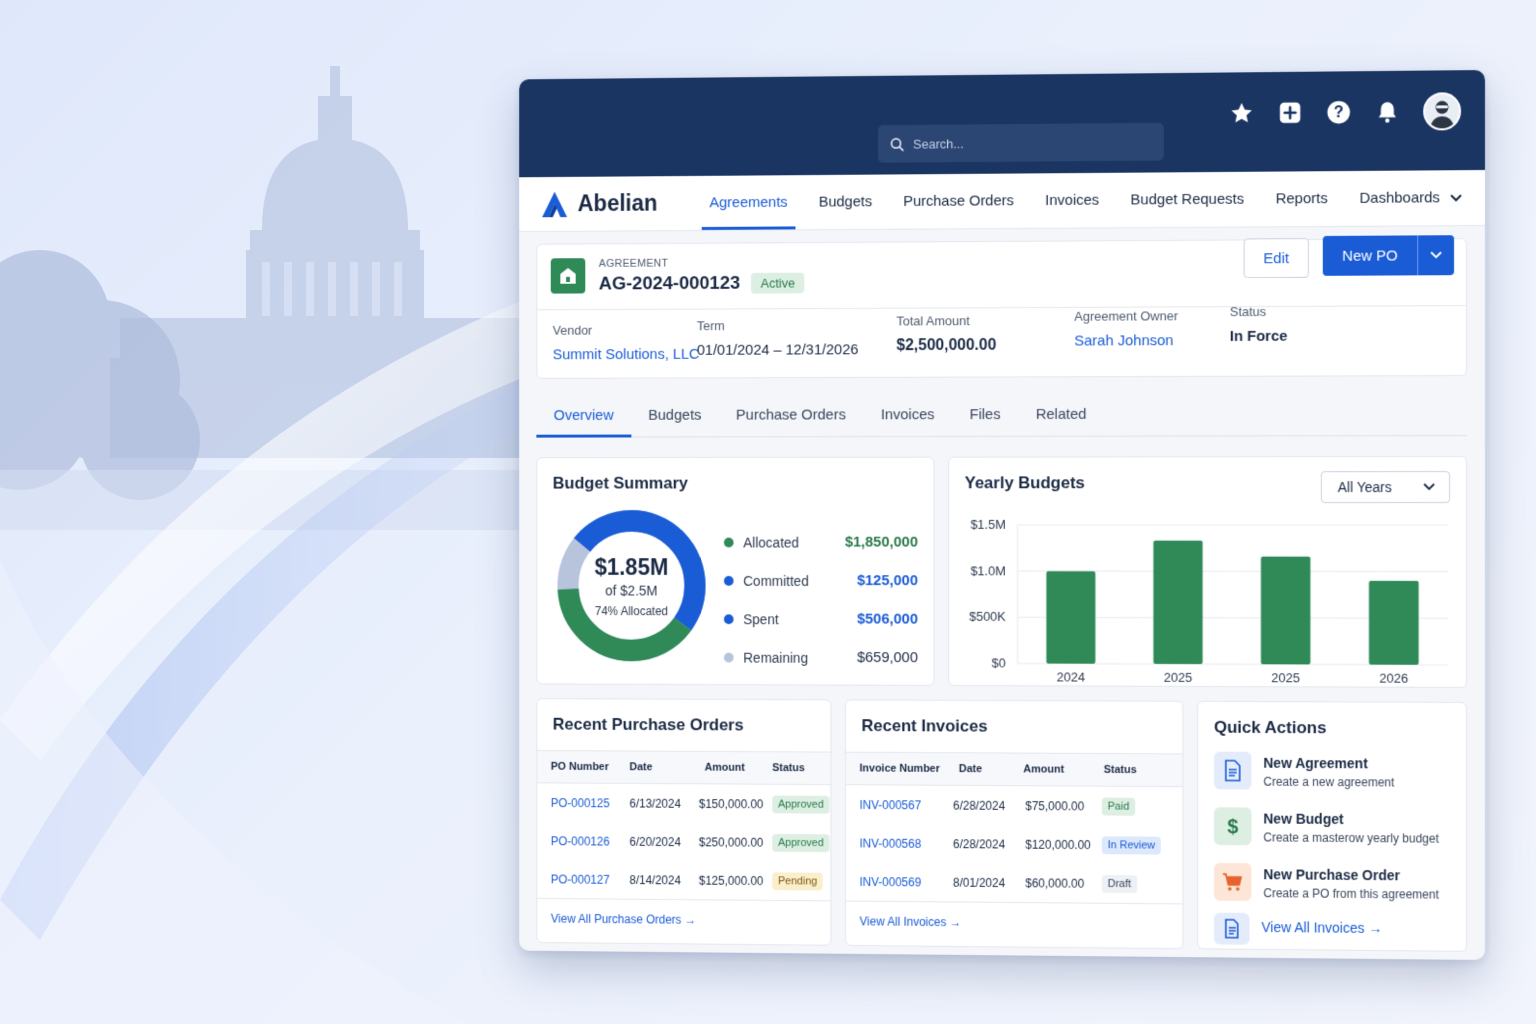 The image size is (1536, 1024). I want to click on nav-dashboards: Dashboards, so click(1411, 198).